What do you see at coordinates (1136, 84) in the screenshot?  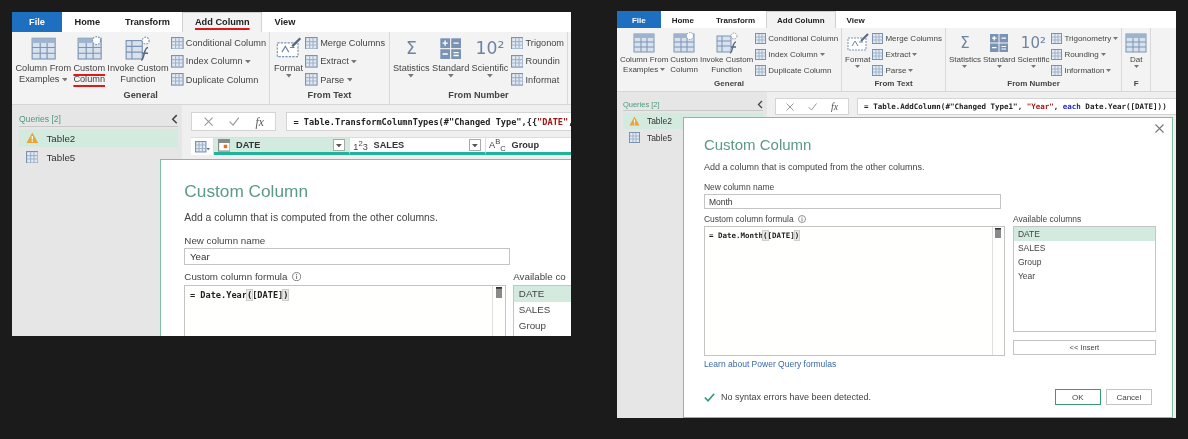 I see `group-label: F` at bounding box center [1136, 84].